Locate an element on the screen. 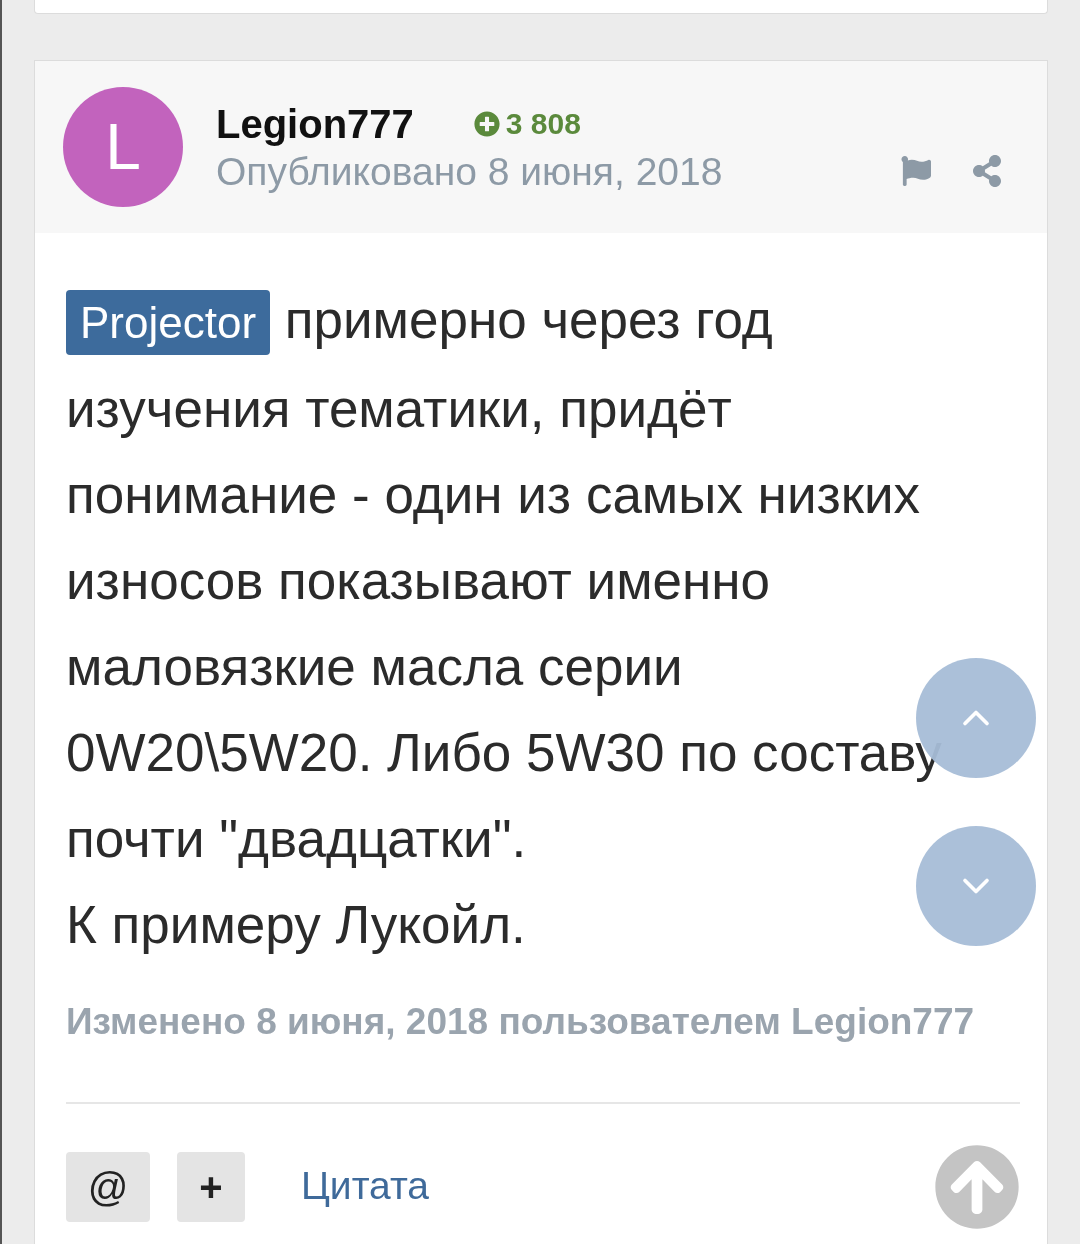 The width and height of the screenshot is (1080, 1244). edited-note: Изменено 8 июня, 2018 пользователем Legion777 is located at coordinates (521, 1022).